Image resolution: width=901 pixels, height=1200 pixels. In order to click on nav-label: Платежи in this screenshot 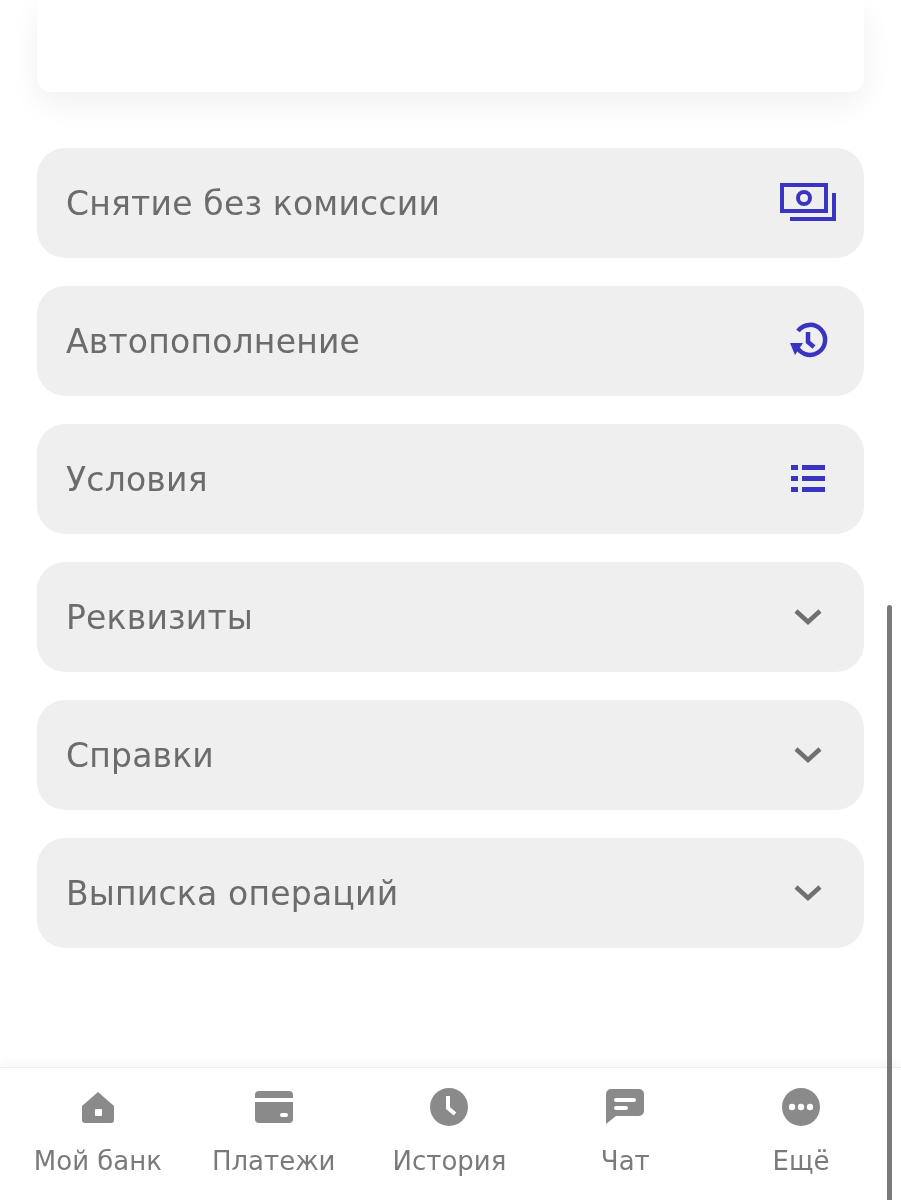, I will do `click(273, 1161)`.